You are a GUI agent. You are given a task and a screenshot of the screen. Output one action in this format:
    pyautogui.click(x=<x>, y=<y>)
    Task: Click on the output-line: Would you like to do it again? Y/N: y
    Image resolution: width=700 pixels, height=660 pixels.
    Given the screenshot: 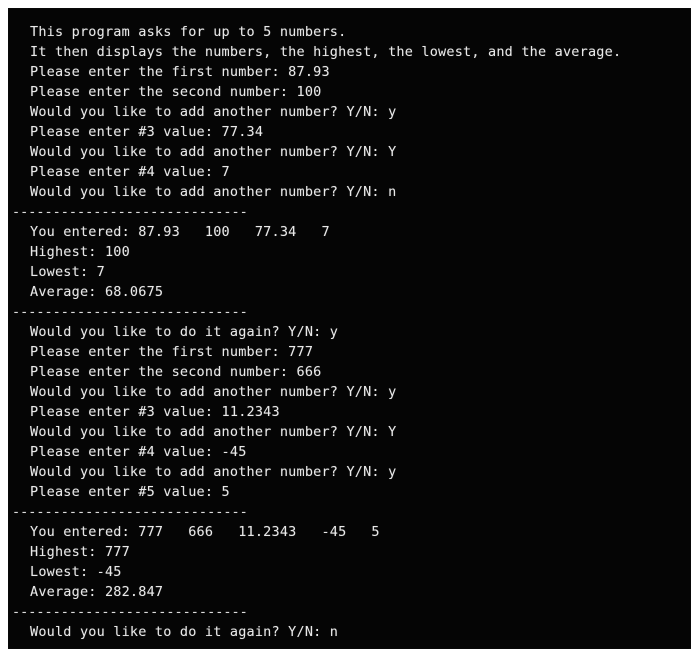 What is the action you would take?
    pyautogui.click(x=184, y=332)
    